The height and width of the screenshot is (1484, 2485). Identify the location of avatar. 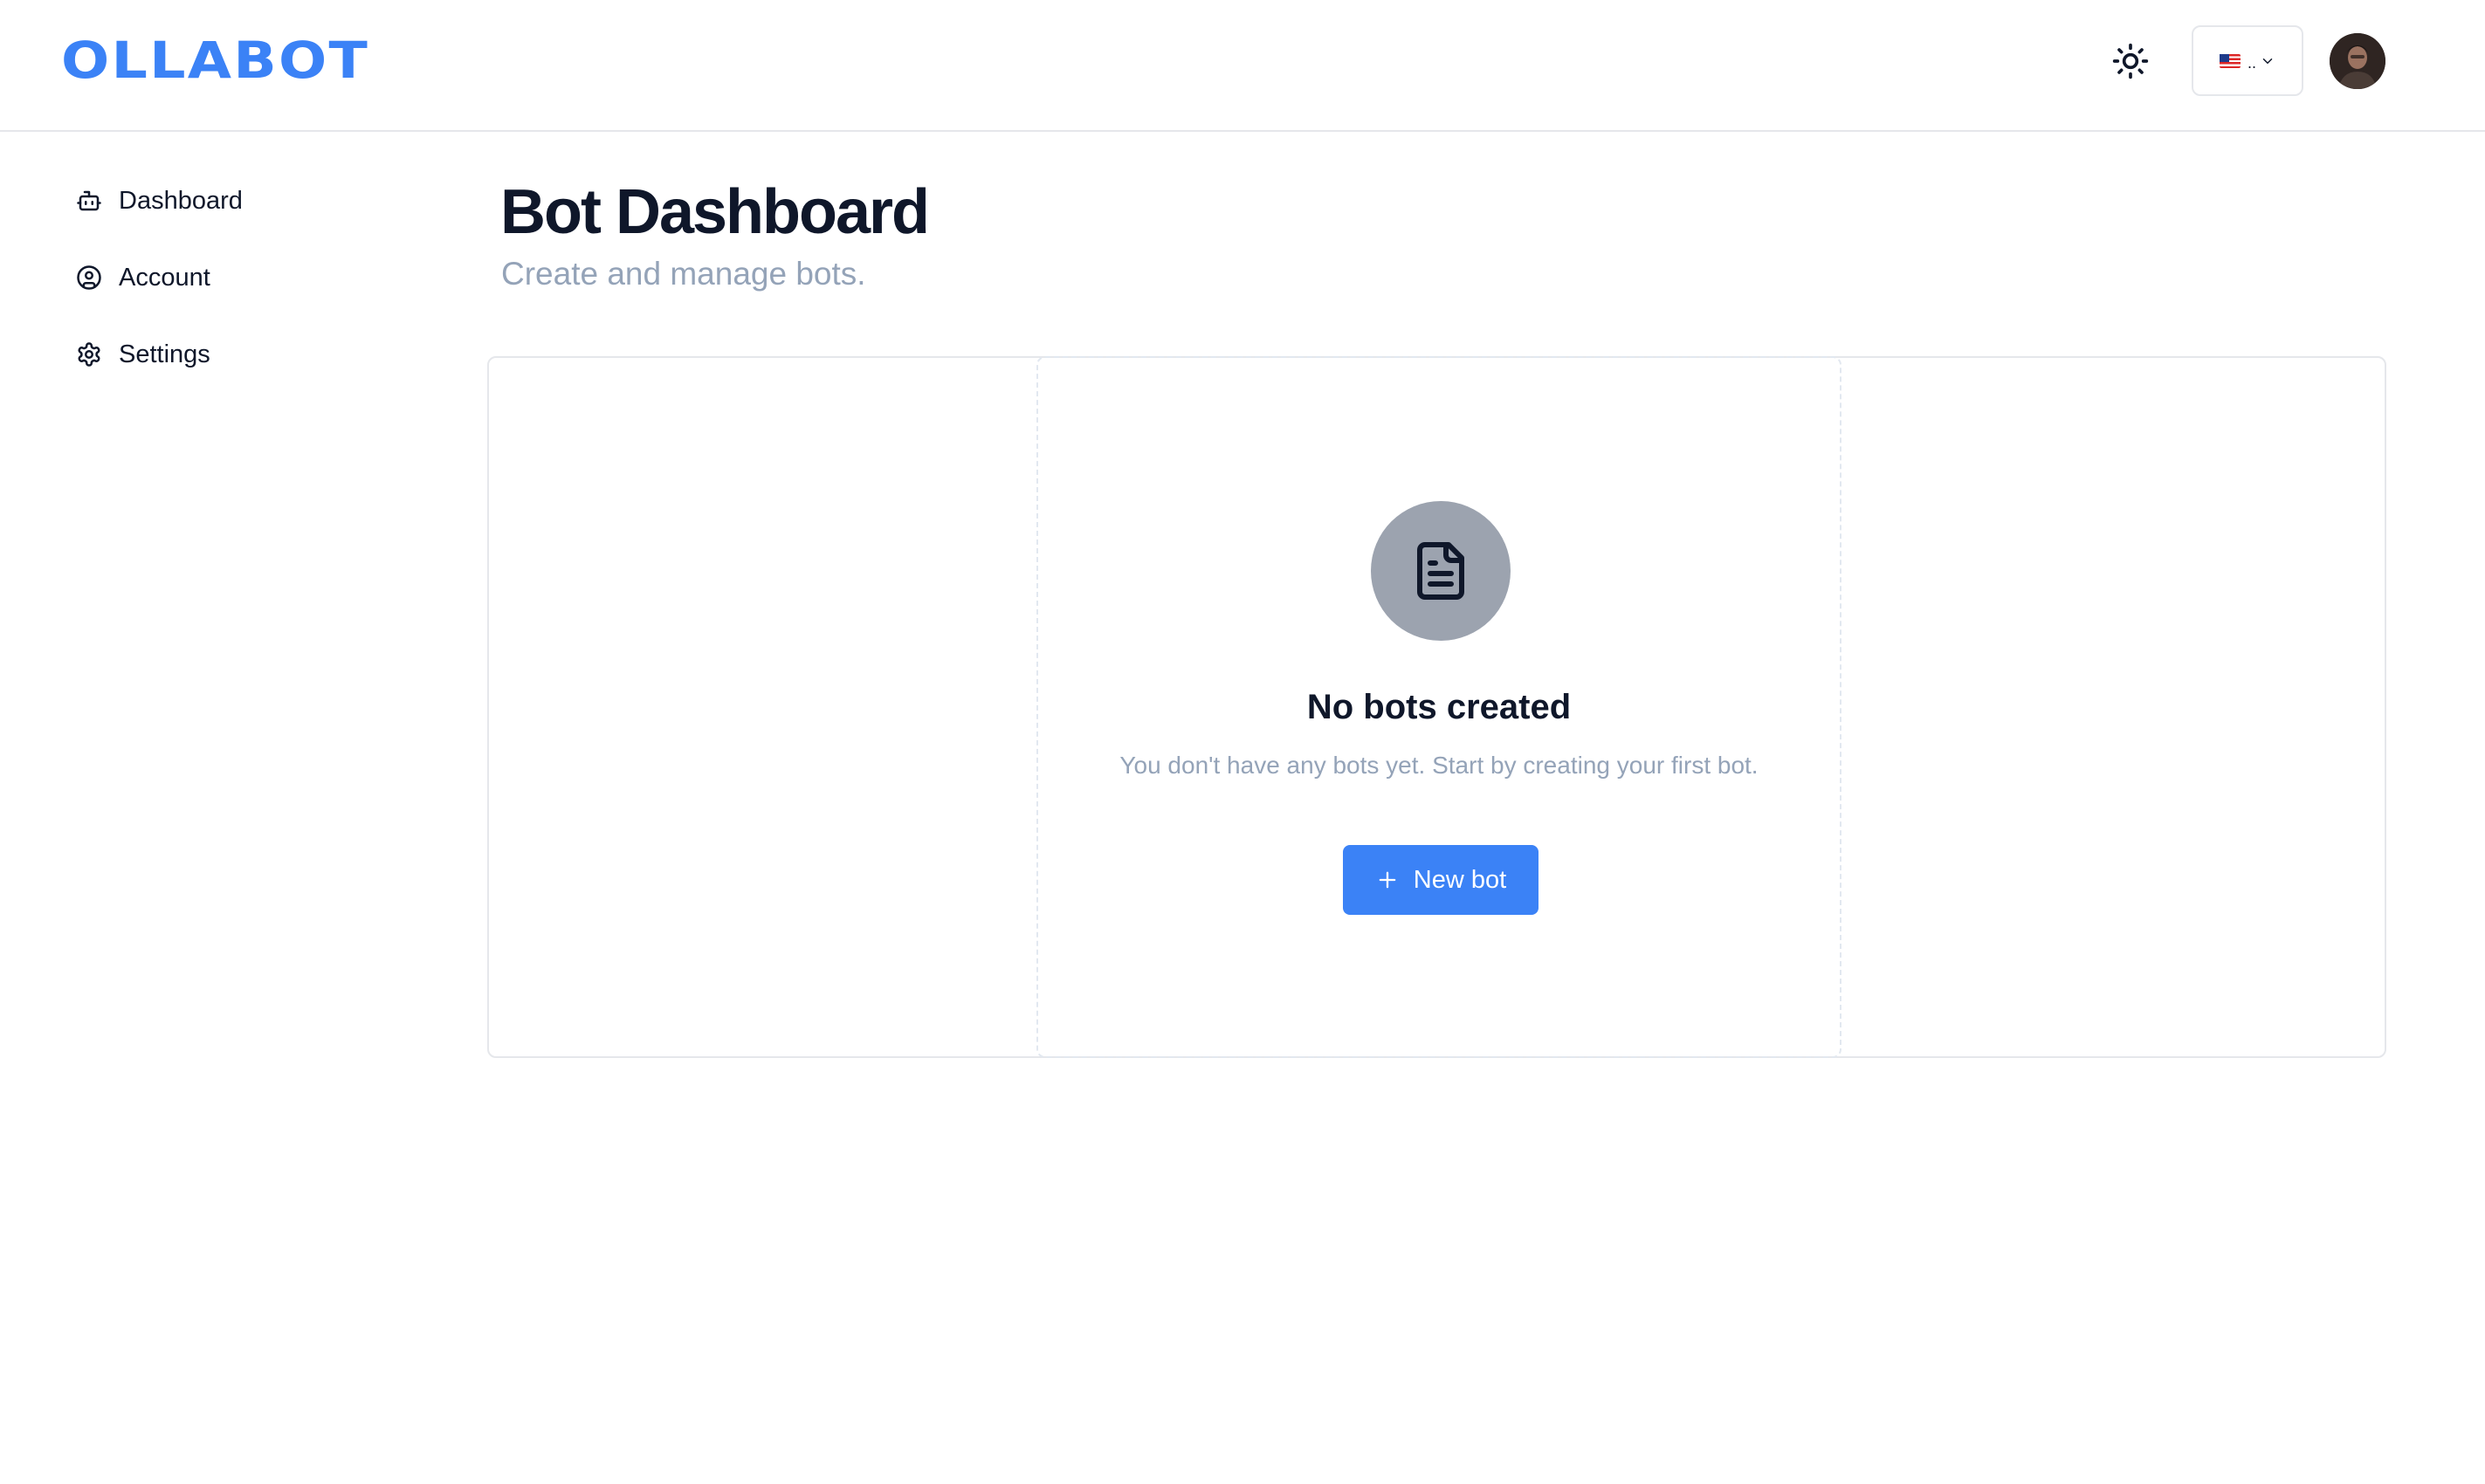
(2357, 61).